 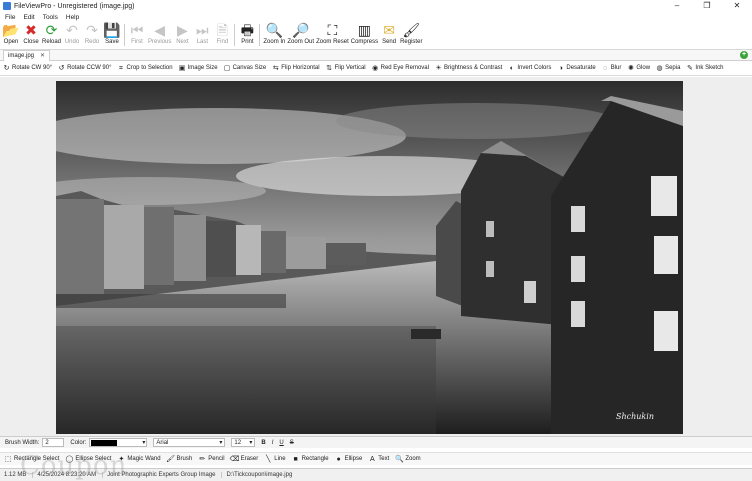 I want to click on draw-tool-eraser: ⌫ Eraser, so click(x=244, y=459).